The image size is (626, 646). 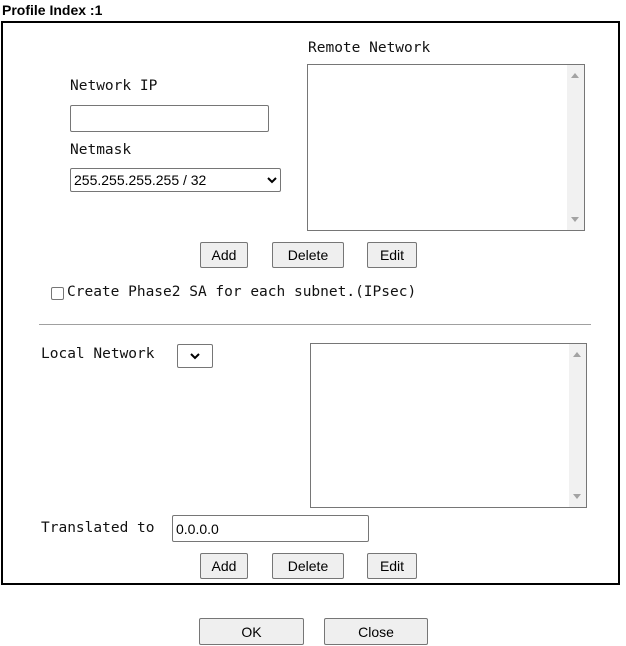 I want to click on close-button: Close, so click(x=376, y=631).